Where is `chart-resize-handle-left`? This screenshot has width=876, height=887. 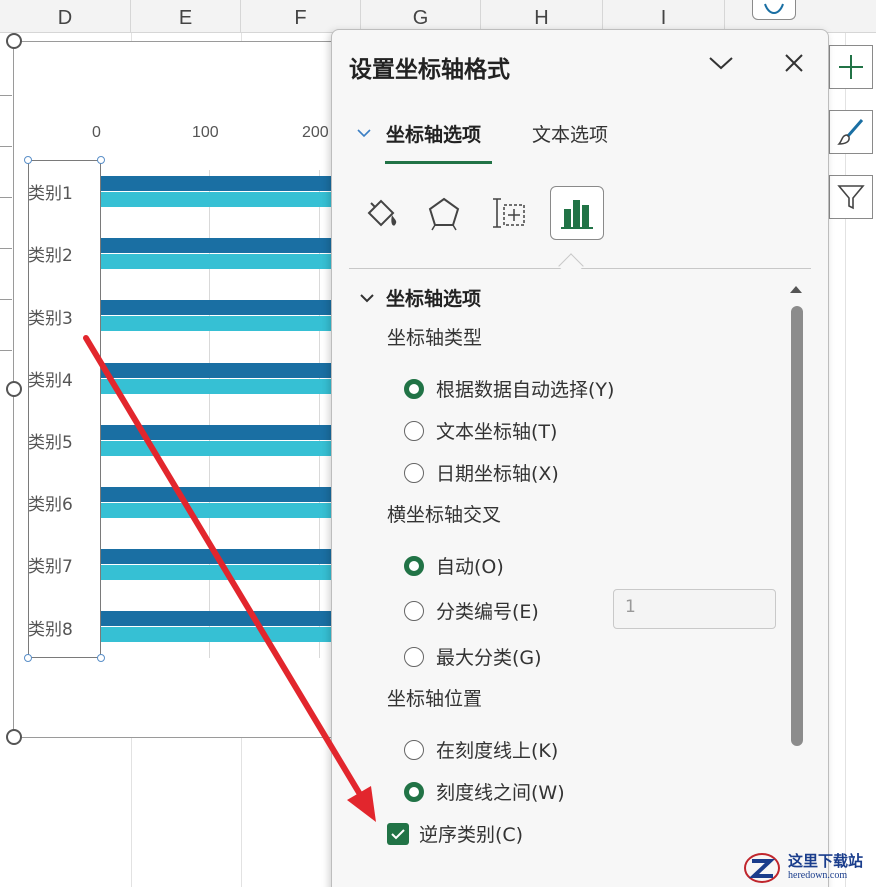 chart-resize-handle-left is located at coordinates (14, 389).